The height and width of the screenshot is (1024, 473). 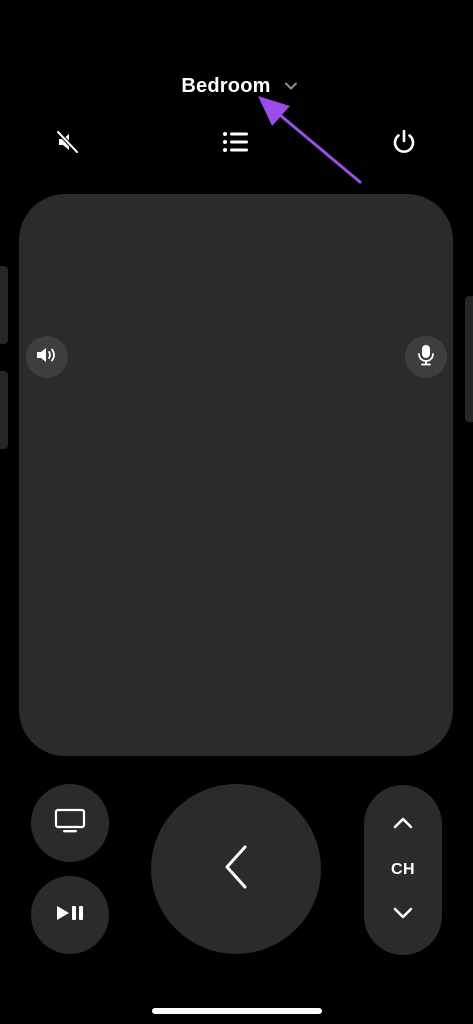 What do you see at coordinates (226, 85) in the screenshot?
I see `device-name: Bedroom` at bounding box center [226, 85].